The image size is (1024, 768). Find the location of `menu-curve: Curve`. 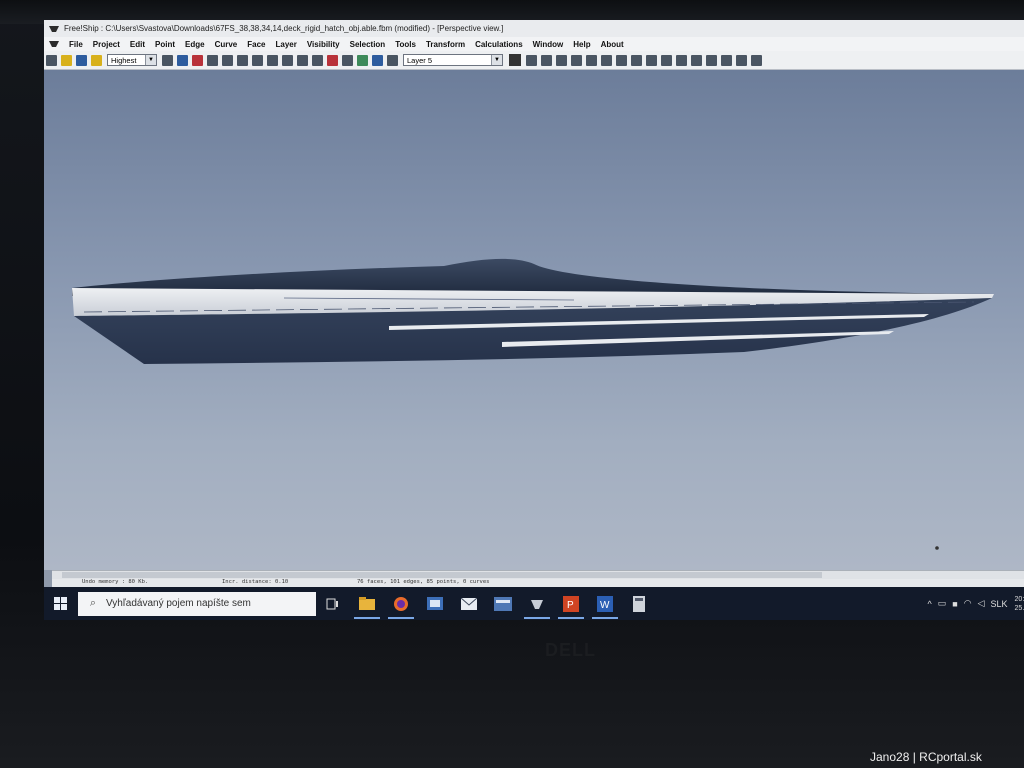

menu-curve: Curve is located at coordinates (226, 44).